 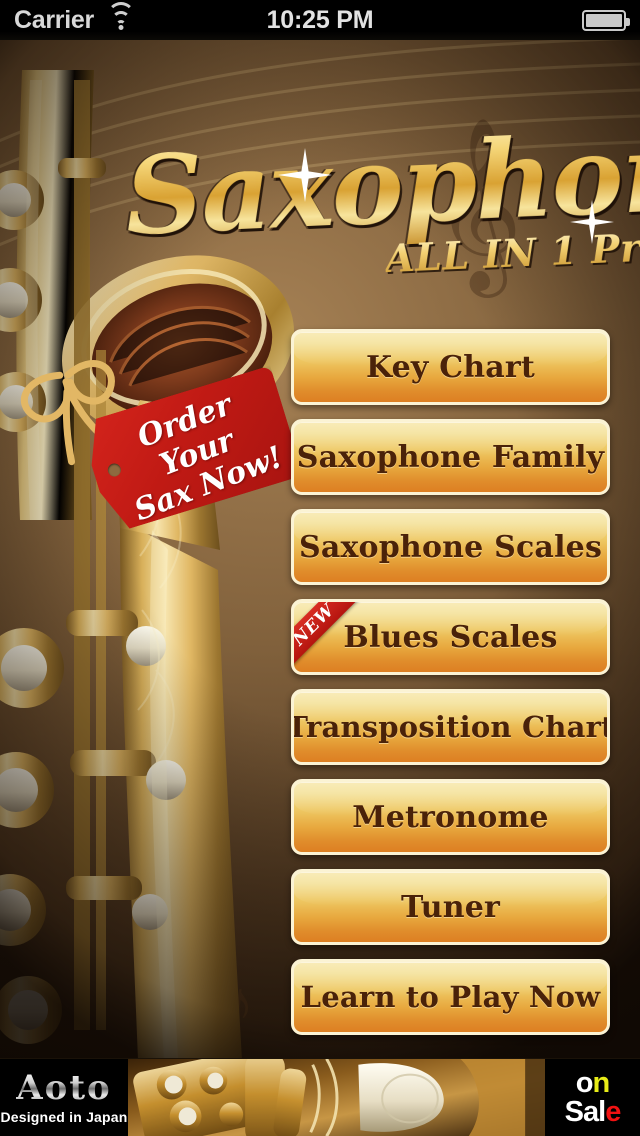 I want to click on menu-button-blues-scales: NEW Blues Scales, so click(x=450, y=637).